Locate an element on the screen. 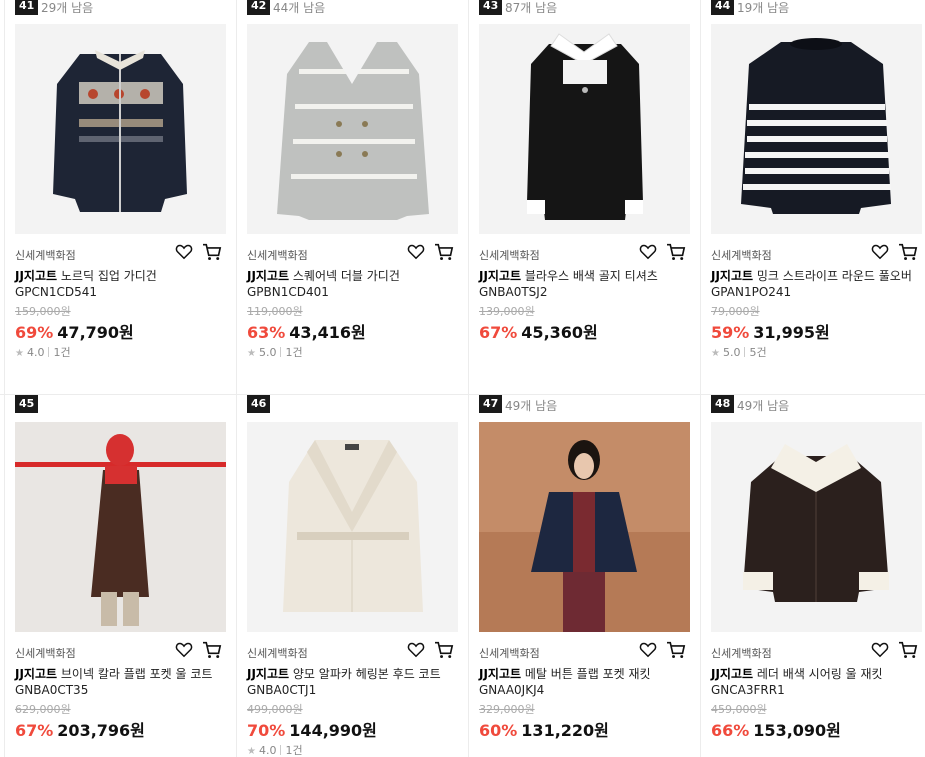 This screenshot has height=757, width=925. product-title: JJ지고트 메탈 버튼 플랩 포켓 재킷 GNAA0JKJ4 is located at coordinates (584, 682).